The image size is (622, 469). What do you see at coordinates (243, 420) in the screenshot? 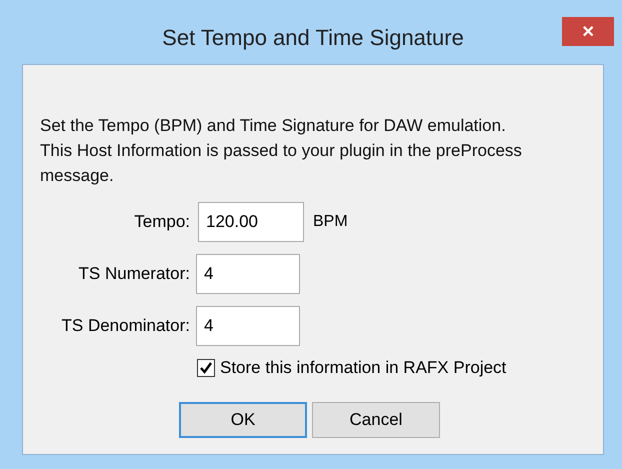
I see `ok-button: OK` at bounding box center [243, 420].